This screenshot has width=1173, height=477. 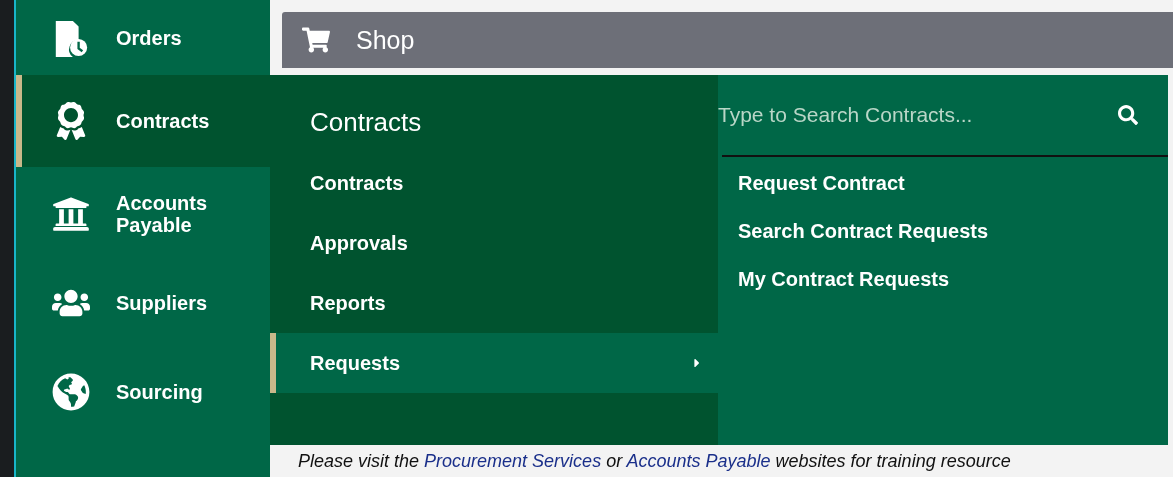 I want to click on notice-link: Accounts Payable, so click(x=698, y=461).